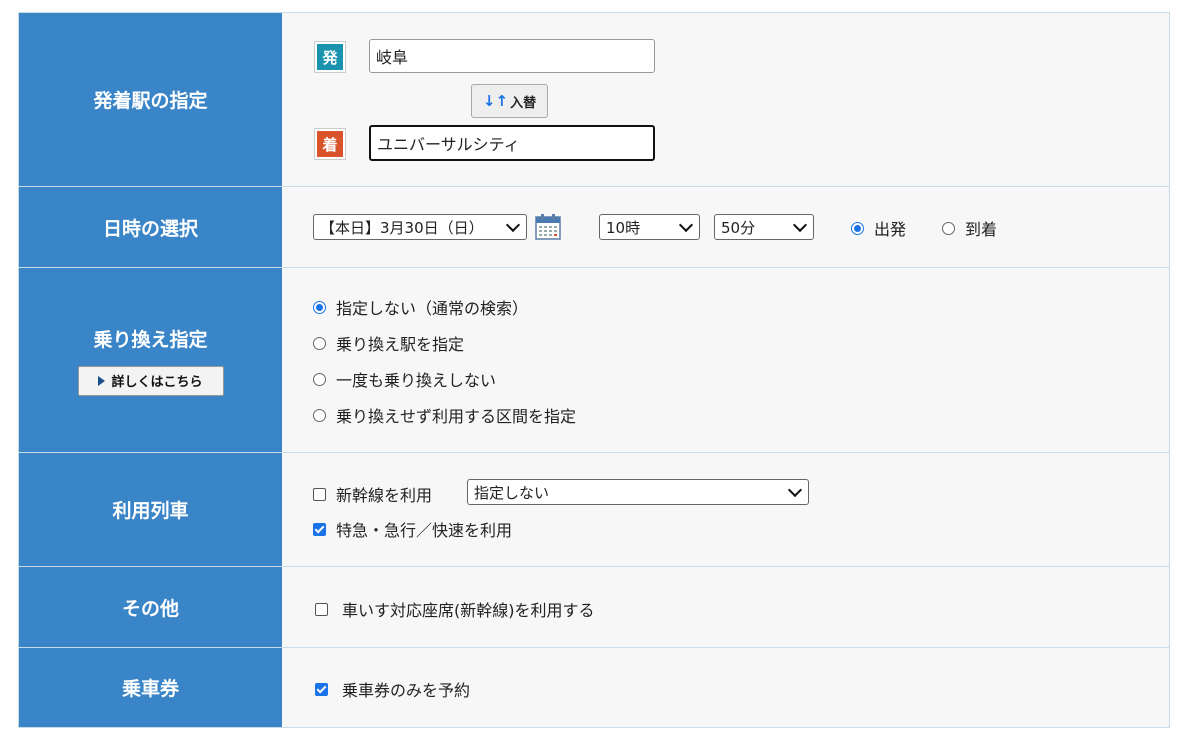 The width and height of the screenshot is (1200, 746). What do you see at coordinates (150, 360) in the screenshot?
I see `row-header-transfer: 乗り換え指定 詳しくはこちら` at bounding box center [150, 360].